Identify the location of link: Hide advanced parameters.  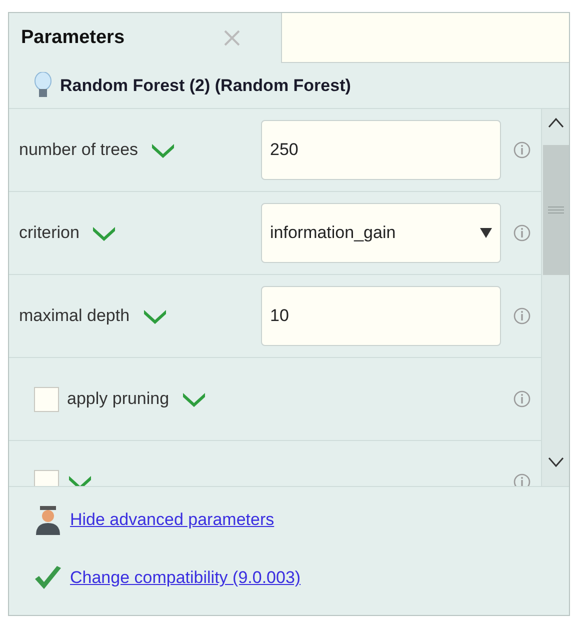
(172, 520).